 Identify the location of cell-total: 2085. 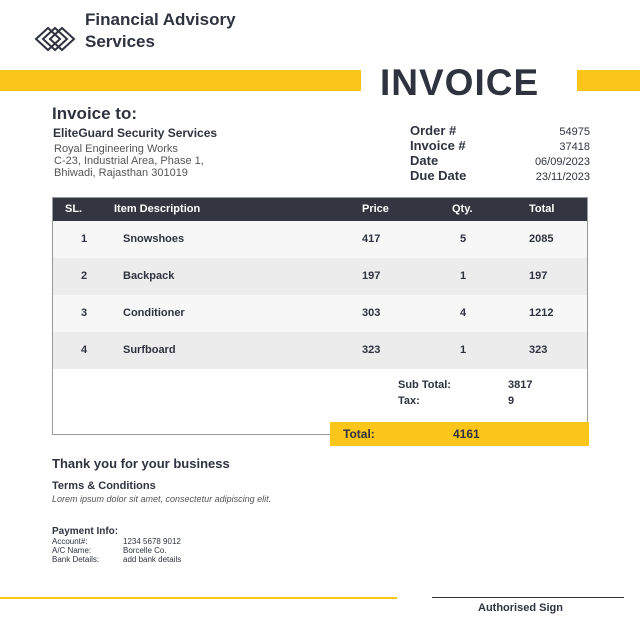
(541, 239).